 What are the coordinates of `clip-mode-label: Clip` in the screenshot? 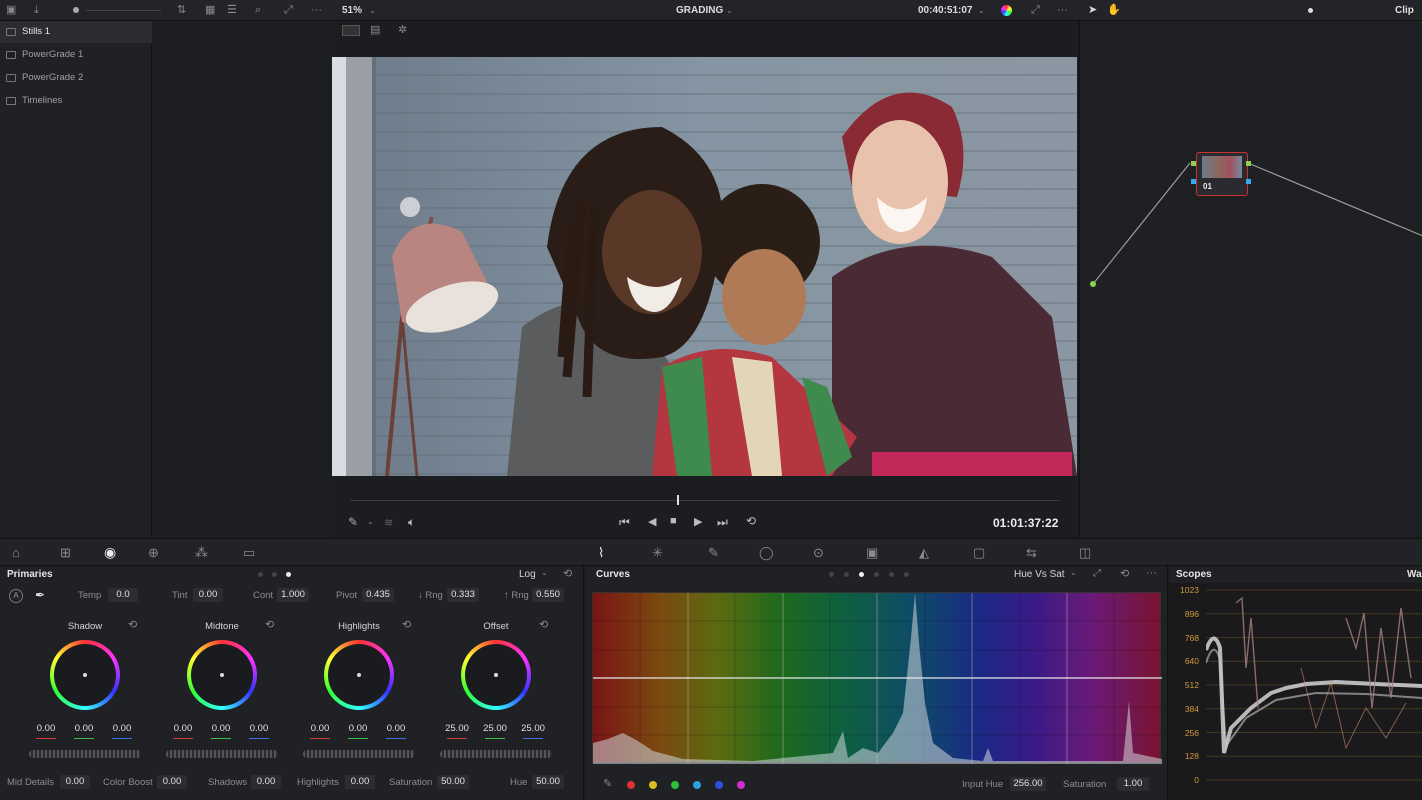 It's located at (1404, 10).